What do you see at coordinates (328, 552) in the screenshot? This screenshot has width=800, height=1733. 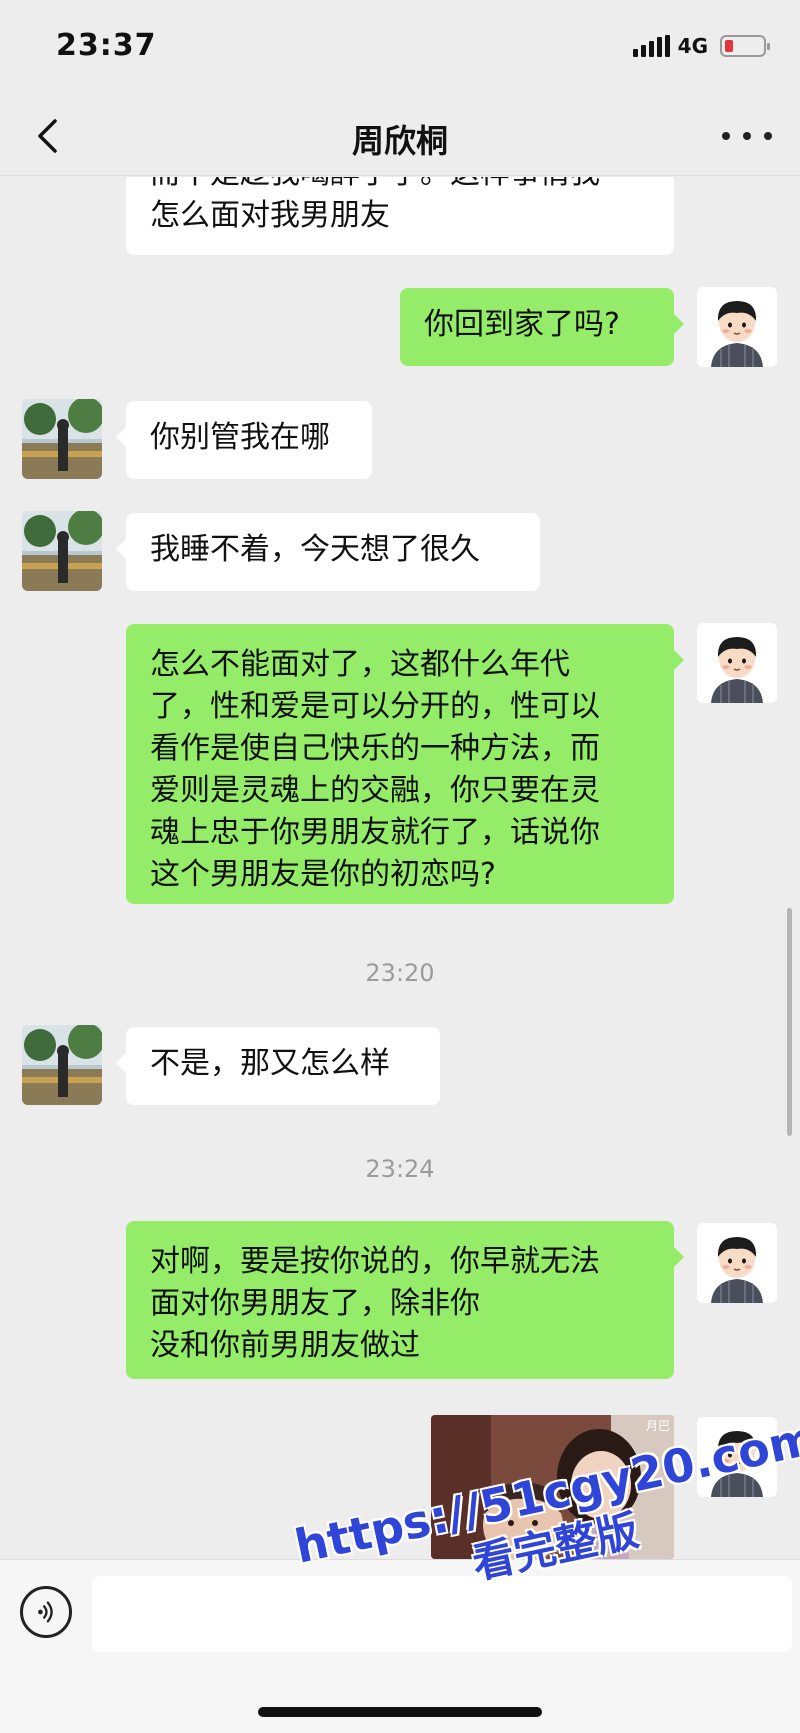 I see `message-bubble-incoming: 我睡不着，今天想了很久` at bounding box center [328, 552].